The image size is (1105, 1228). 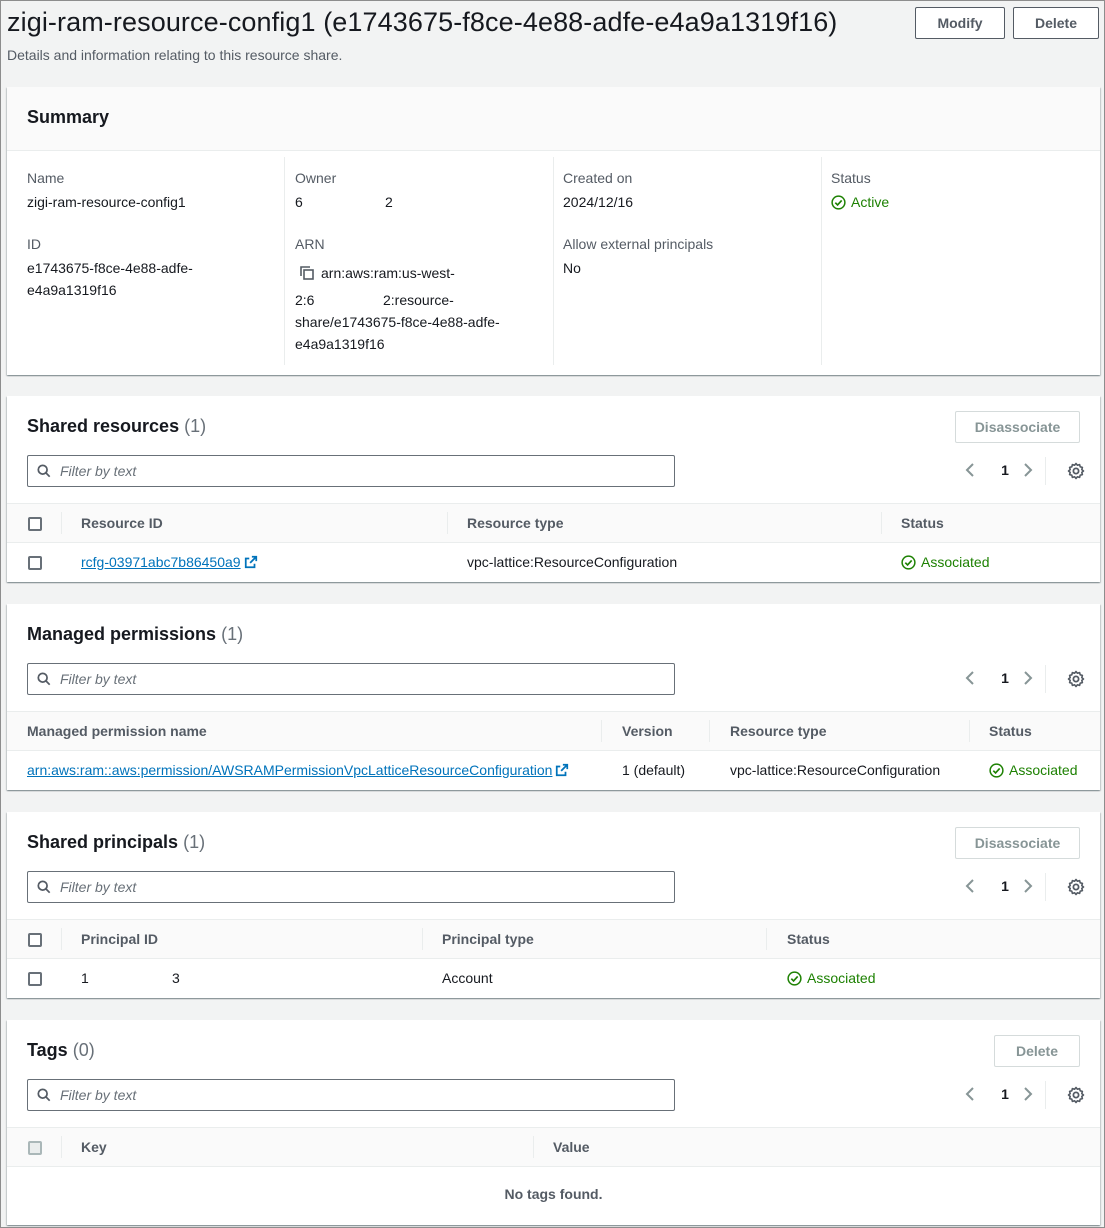 What do you see at coordinates (161, 562) in the screenshot?
I see `resource-id-link: rcfg-03971abc7b86450a9` at bounding box center [161, 562].